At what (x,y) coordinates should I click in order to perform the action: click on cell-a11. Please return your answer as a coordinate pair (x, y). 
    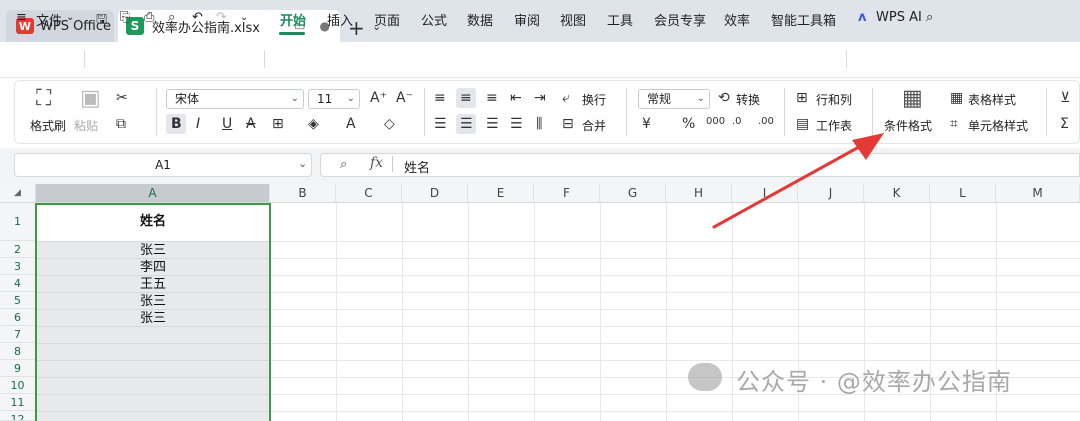
    Looking at the image, I should click on (153, 402).